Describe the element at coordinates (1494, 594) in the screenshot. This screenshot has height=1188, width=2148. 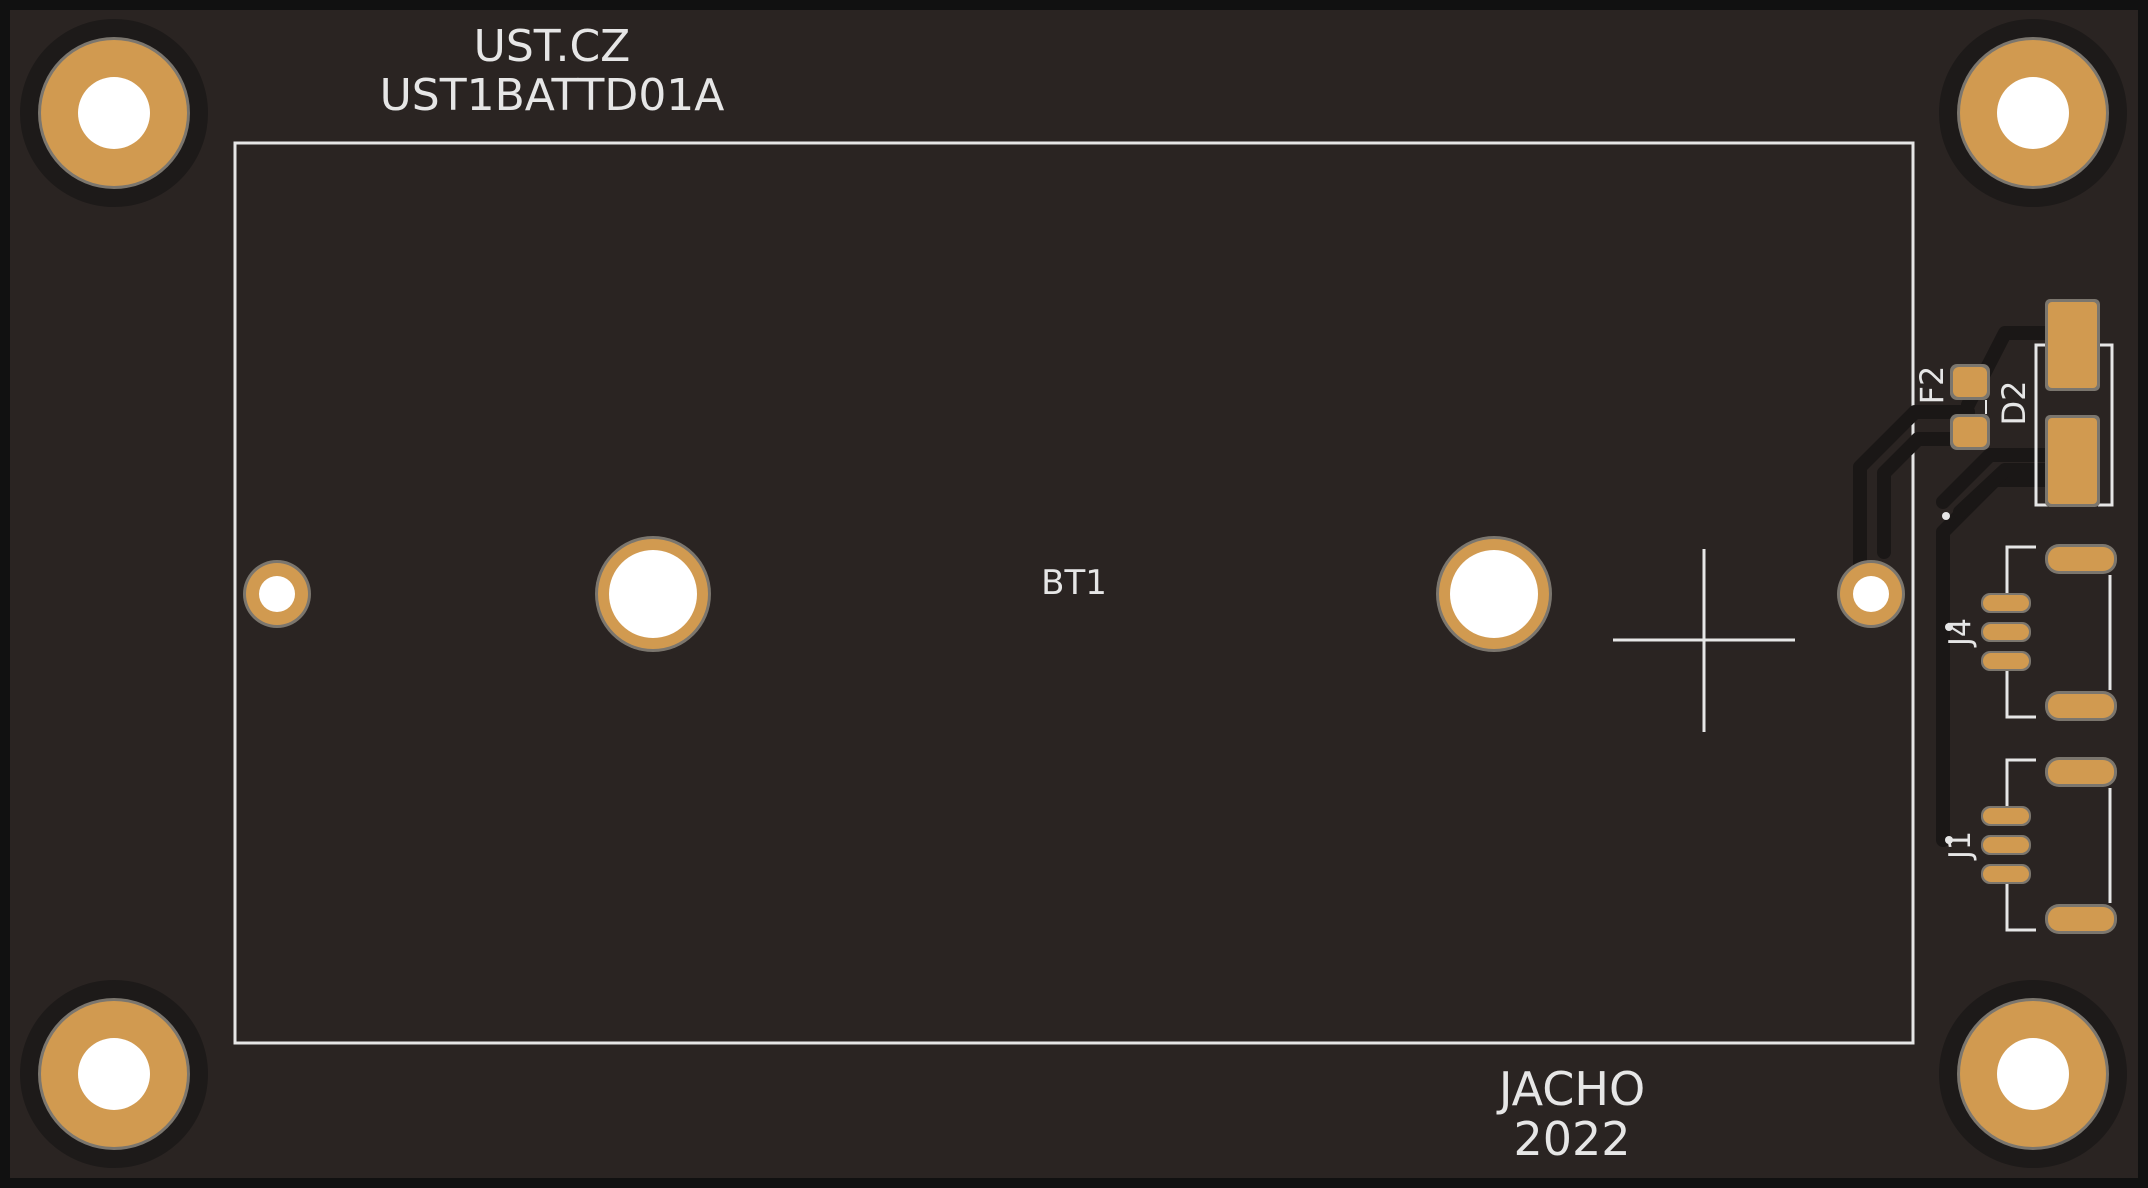
I see `bt1-pad-large-right` at that location.